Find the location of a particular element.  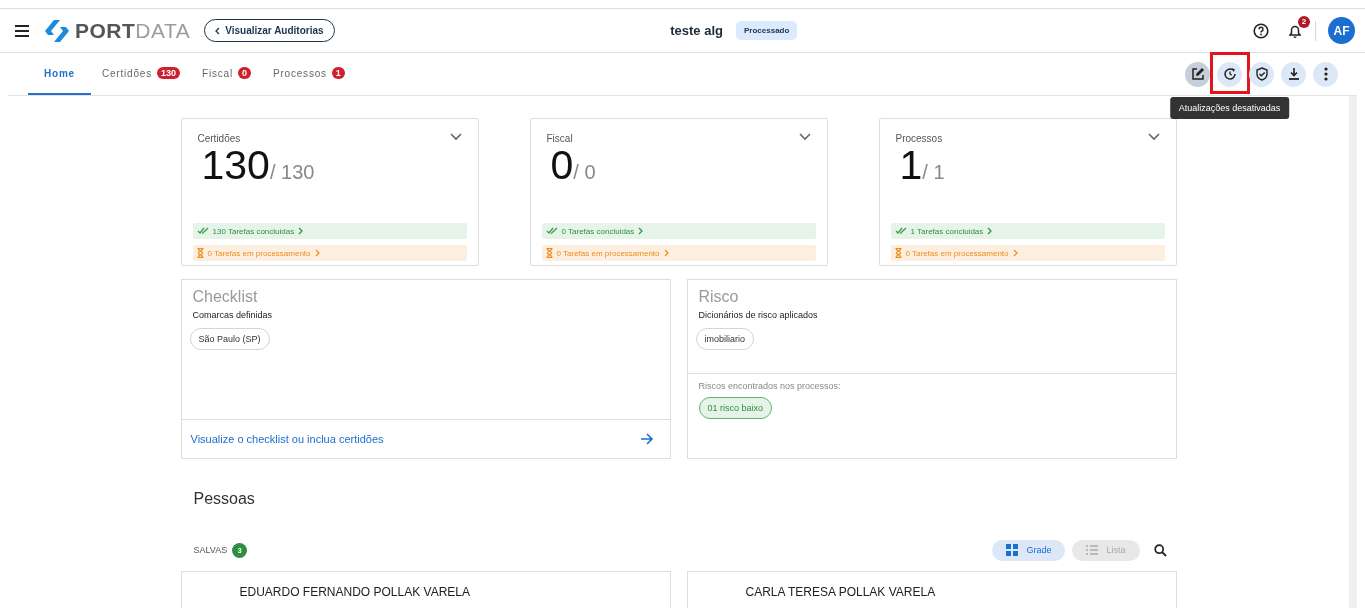

tab: Processos 1 is located at coordinates (308, 74).